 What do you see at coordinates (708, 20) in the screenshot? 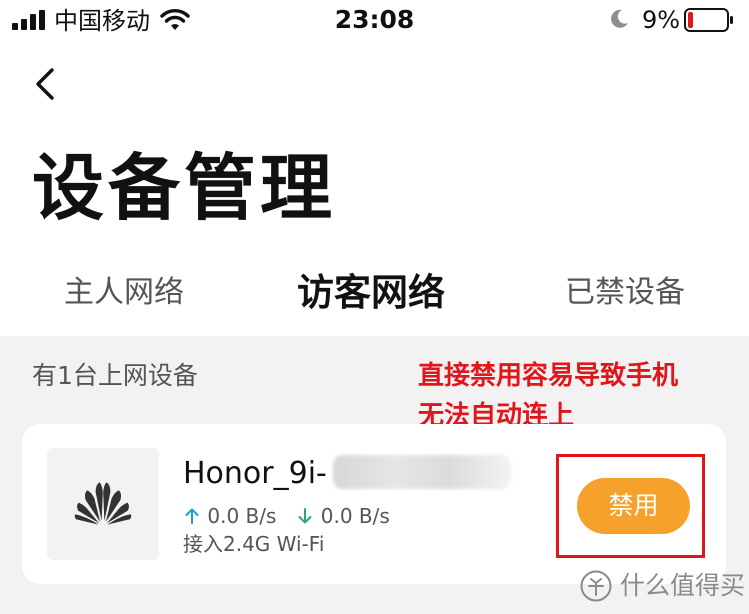
I see `battery-icon` at bounding box center [708, 20].